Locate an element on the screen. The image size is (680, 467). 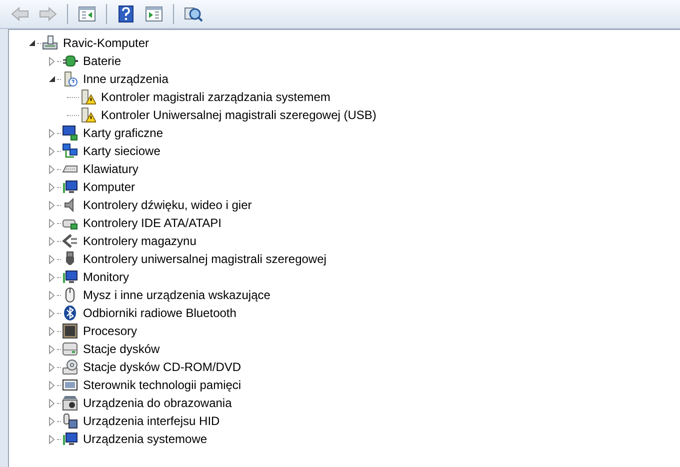
tree-item: Procesory is located at coordinates (110, 331).